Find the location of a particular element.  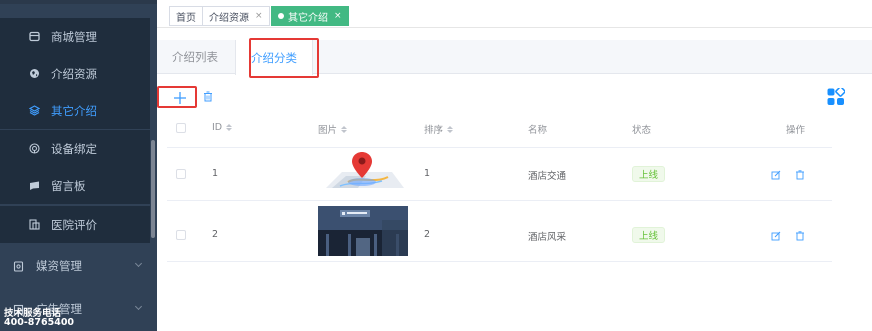

layers-icon is located at coordinates (34, 111).